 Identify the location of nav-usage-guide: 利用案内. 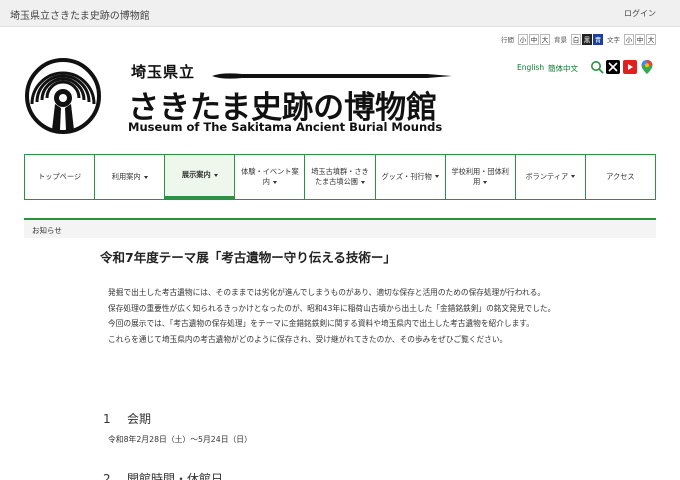
(130, 177).